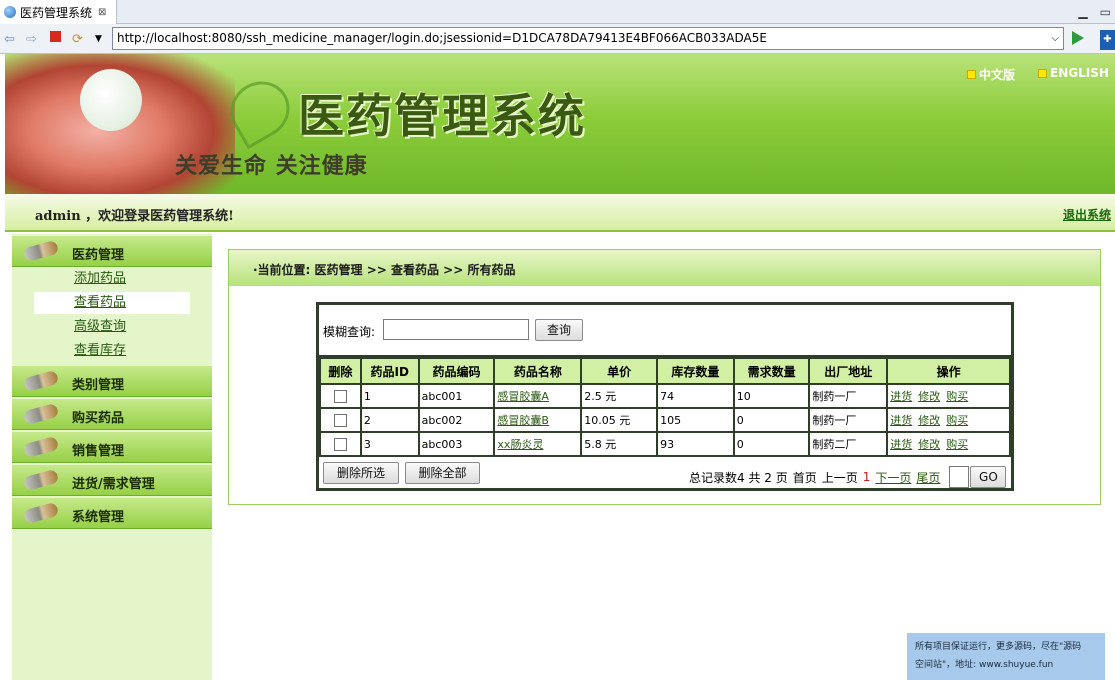 The image size is (1115, 680). Describe the element at coordinates (111, 100) in the screenshot. I see `pill-image` at that location.